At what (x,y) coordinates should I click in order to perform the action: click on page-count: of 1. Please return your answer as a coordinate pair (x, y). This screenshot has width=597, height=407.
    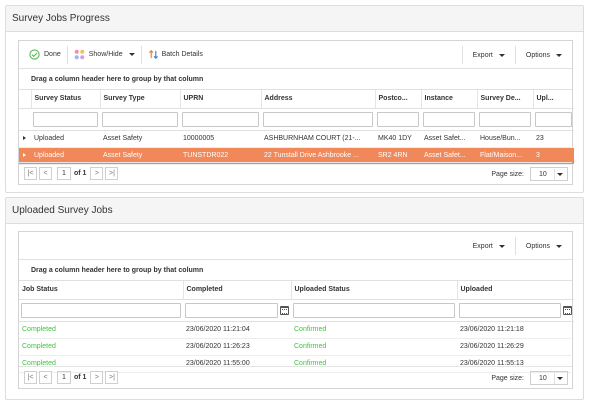
    Looking at the image, I should click on (80, 377).